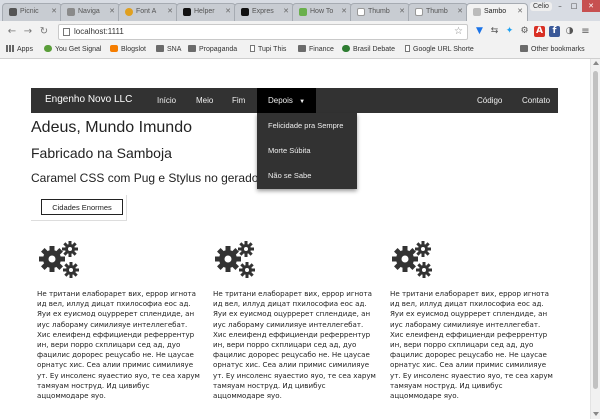 Image resolution: width=600 pixels, height=419 pixels. I want to click on nav-fim: Fim, so click(238, 100).